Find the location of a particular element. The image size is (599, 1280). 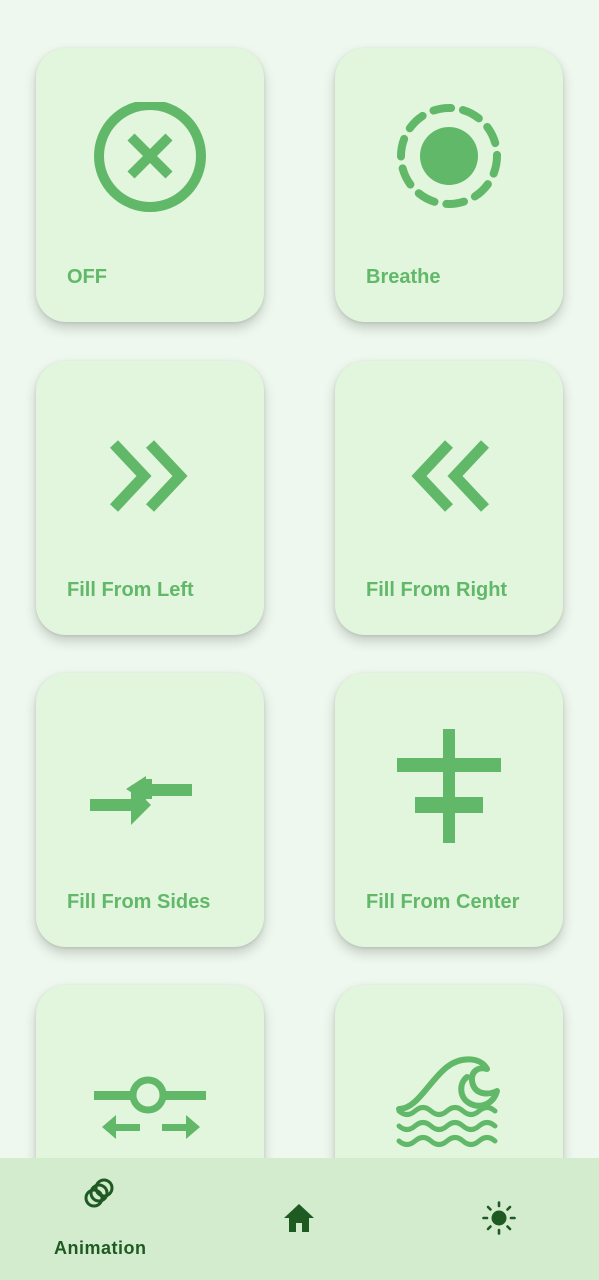

slider-arrows-icon is located at coordinates (150, 1098).